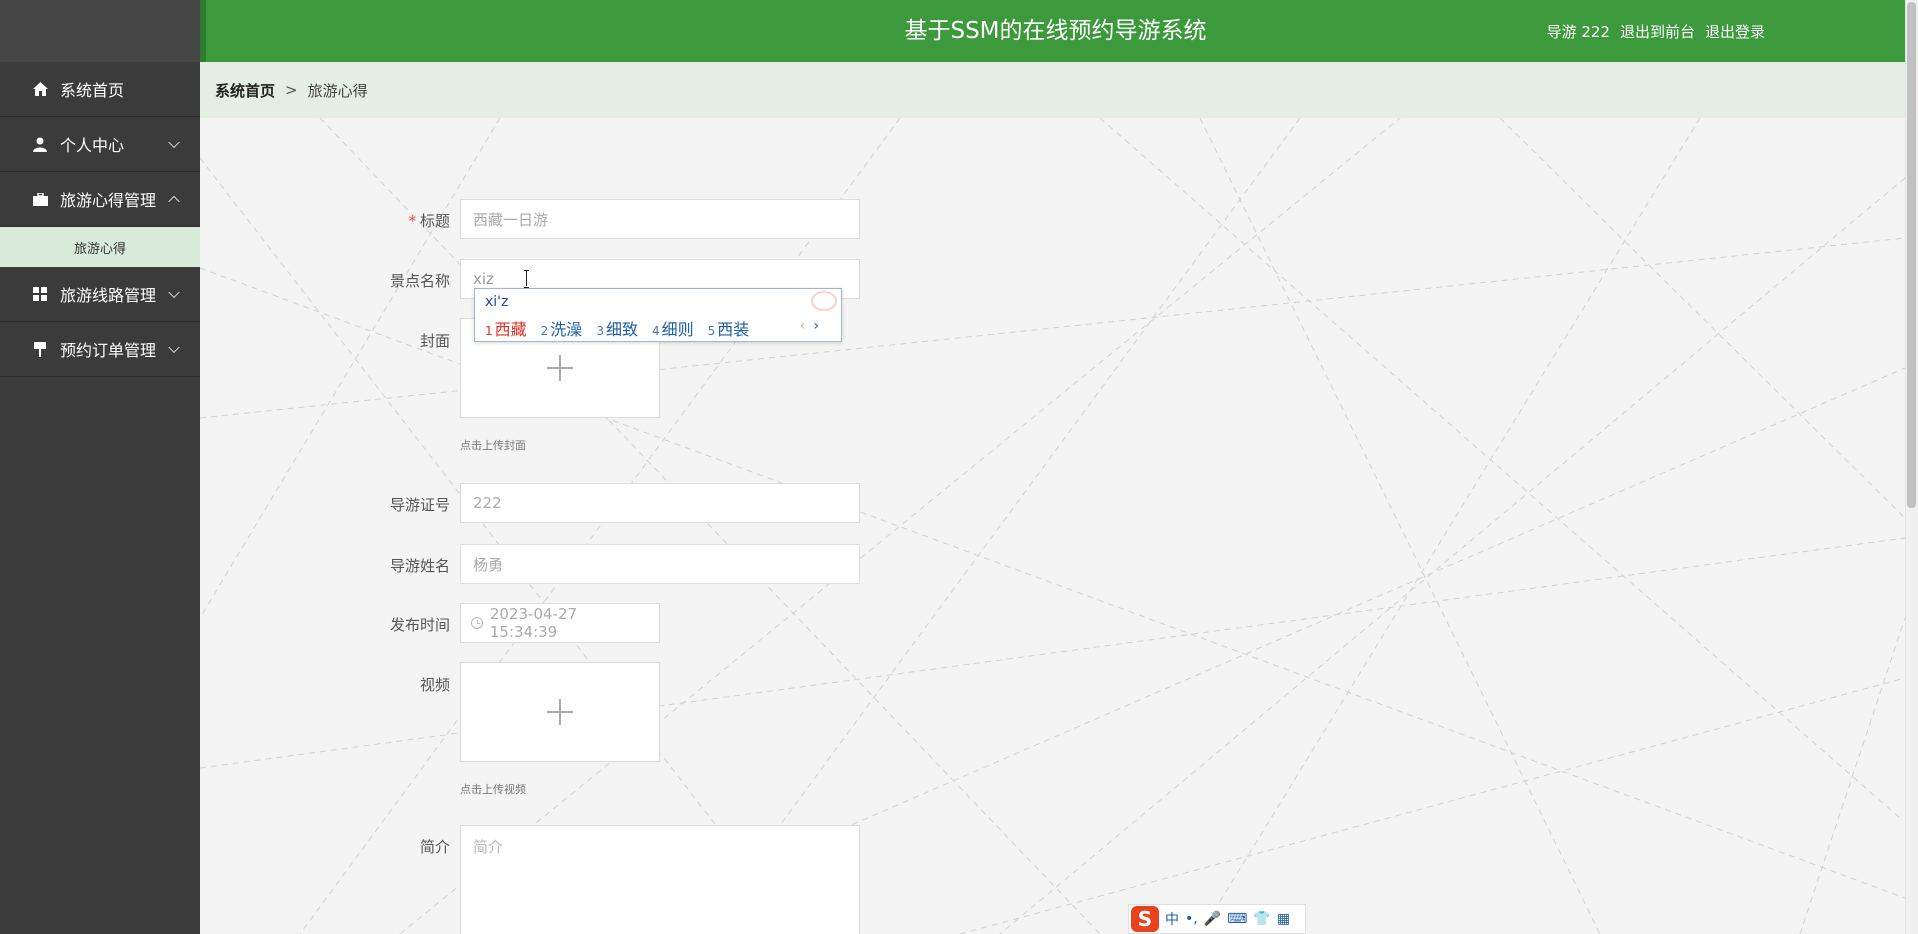  What do you see at coordinates (245, 90) in the screenshot?
I see `breadcrumb-home: 系统首页` at bounding box center [245, 90].